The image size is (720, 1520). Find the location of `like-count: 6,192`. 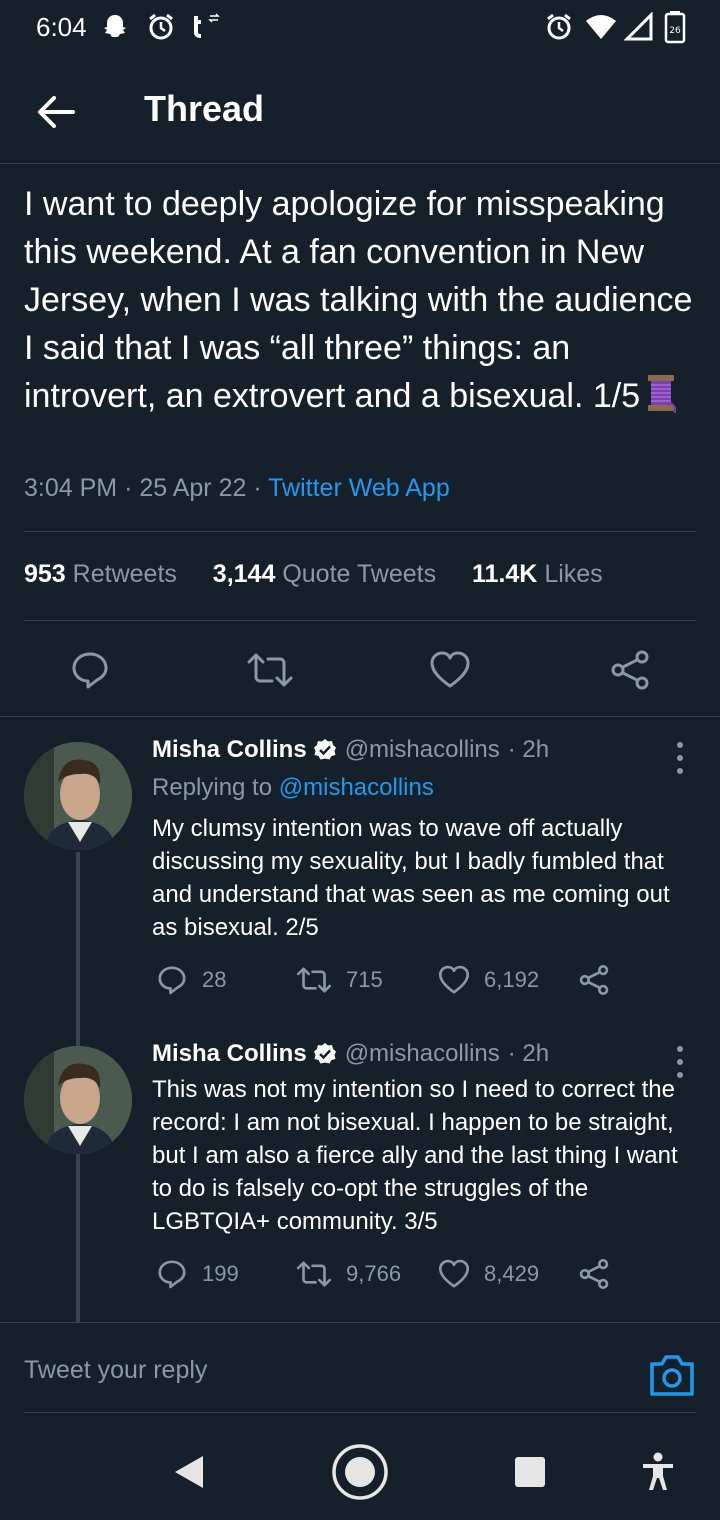

like-count: 6,192 is located at coordinates (512, 979).